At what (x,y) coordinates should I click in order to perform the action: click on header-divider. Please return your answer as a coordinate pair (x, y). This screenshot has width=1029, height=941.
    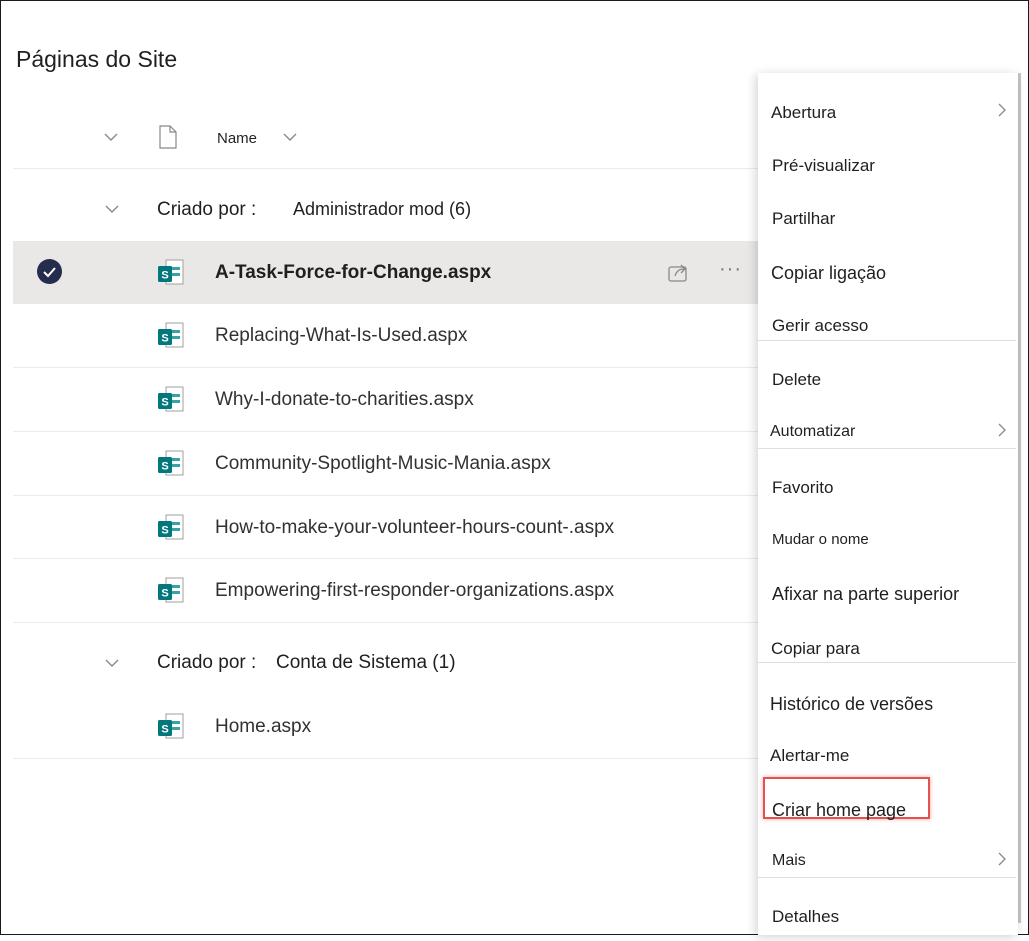
    Looking at the image, I should click on (385, 168).